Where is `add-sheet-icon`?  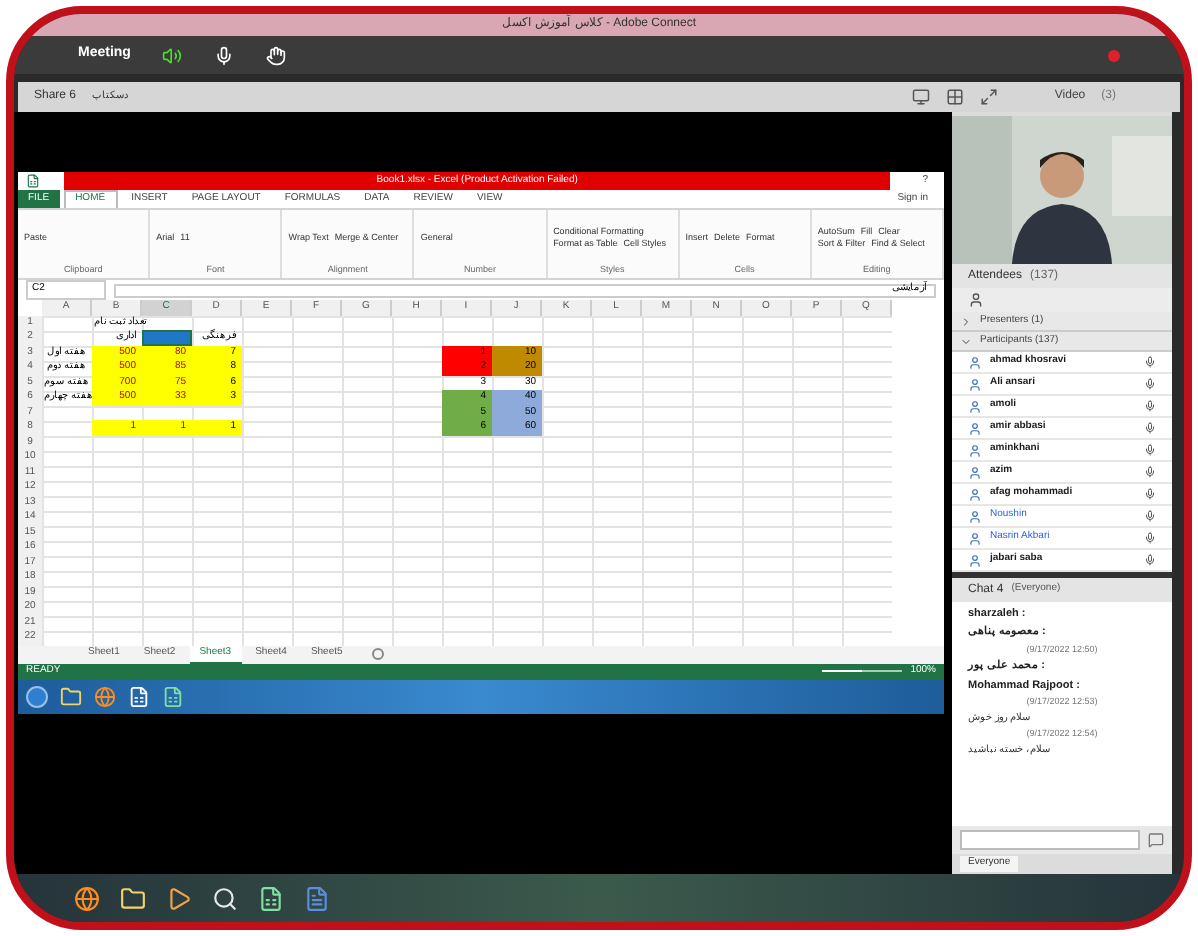
add-sheet-icon is located at coordinates (378, 654).